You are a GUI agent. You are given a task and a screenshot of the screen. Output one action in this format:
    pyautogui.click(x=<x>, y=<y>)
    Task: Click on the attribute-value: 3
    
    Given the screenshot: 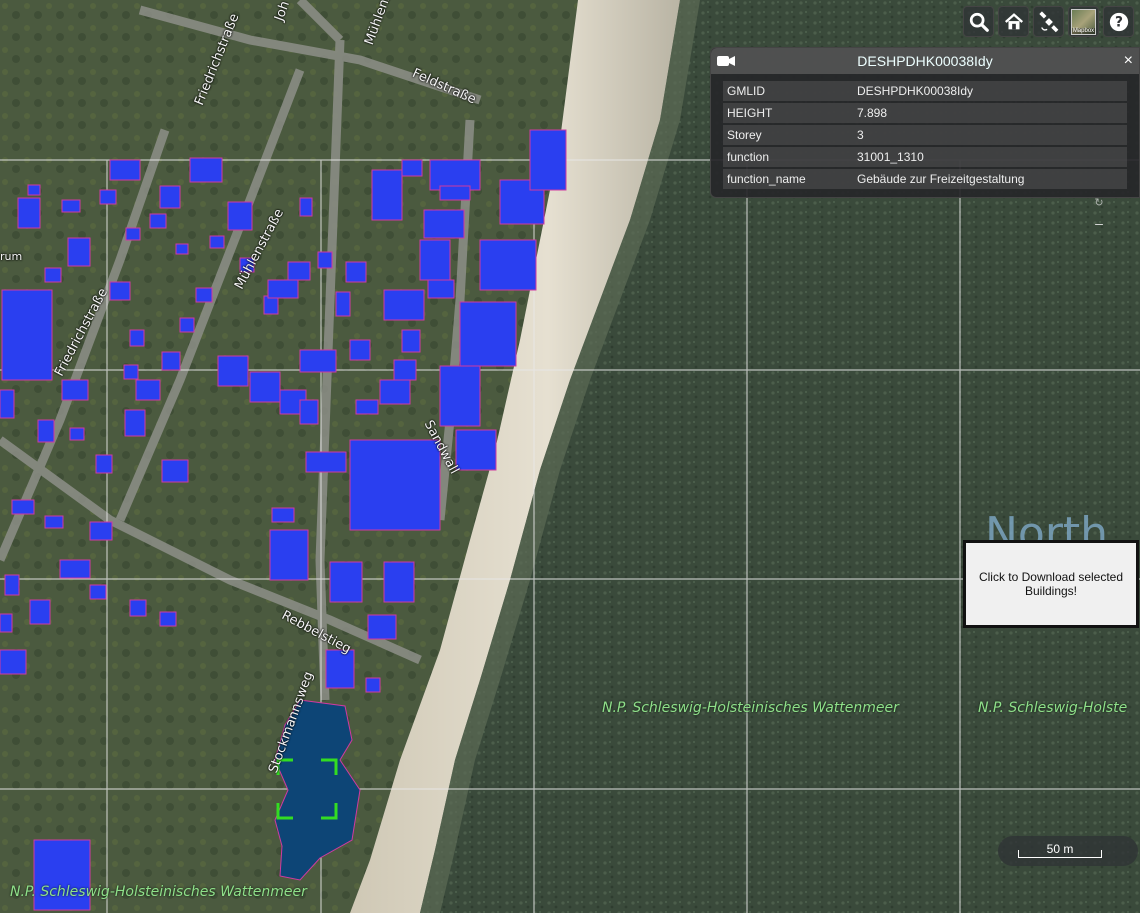 What is the action you would take?
    pyautogui.click(x=990, y=135)
    